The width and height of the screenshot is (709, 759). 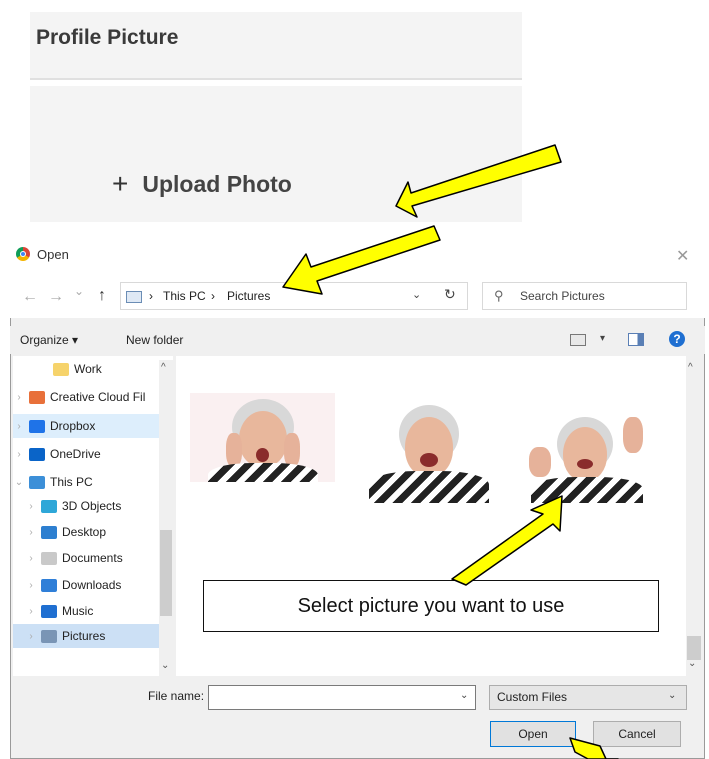 What do you see at coordinates (75, 454) in the screenshot?
I see `nav-item-label: OneDrive` at bounding box center [75, 454].